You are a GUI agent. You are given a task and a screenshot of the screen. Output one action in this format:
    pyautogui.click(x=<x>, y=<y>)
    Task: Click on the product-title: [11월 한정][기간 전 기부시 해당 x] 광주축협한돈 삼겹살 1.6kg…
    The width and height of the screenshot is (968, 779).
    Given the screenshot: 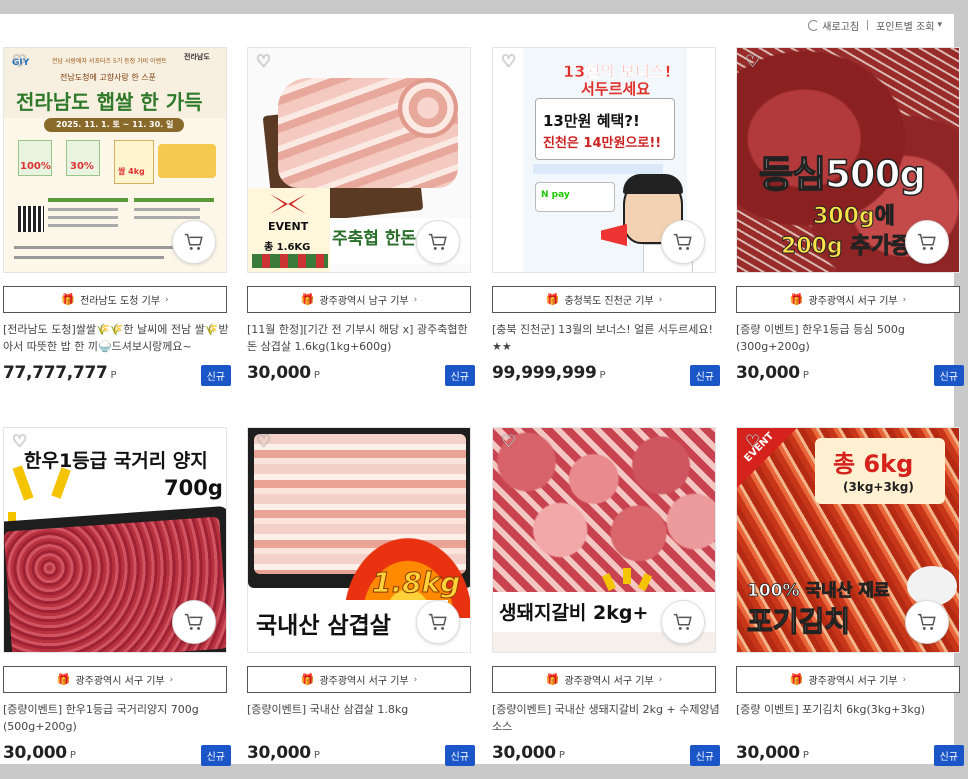 What is the action you would take?
    pyautogui.click(x=361, y=339)
    